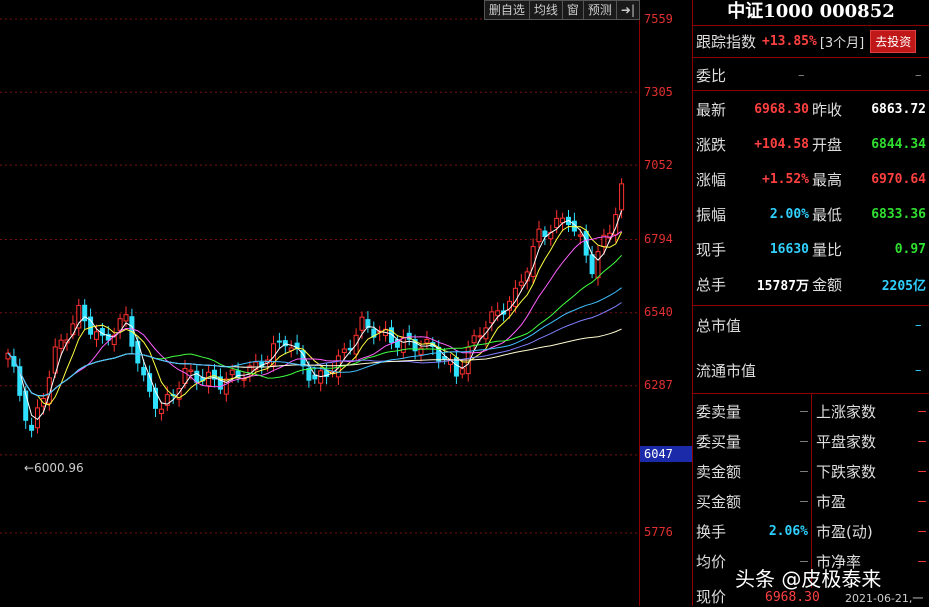 This screenshot has height=607, width=929. What do you see at coordinates (789, 249) in the screenshot?
I see `quote-value: 16630` at bounding box center [789, 249].